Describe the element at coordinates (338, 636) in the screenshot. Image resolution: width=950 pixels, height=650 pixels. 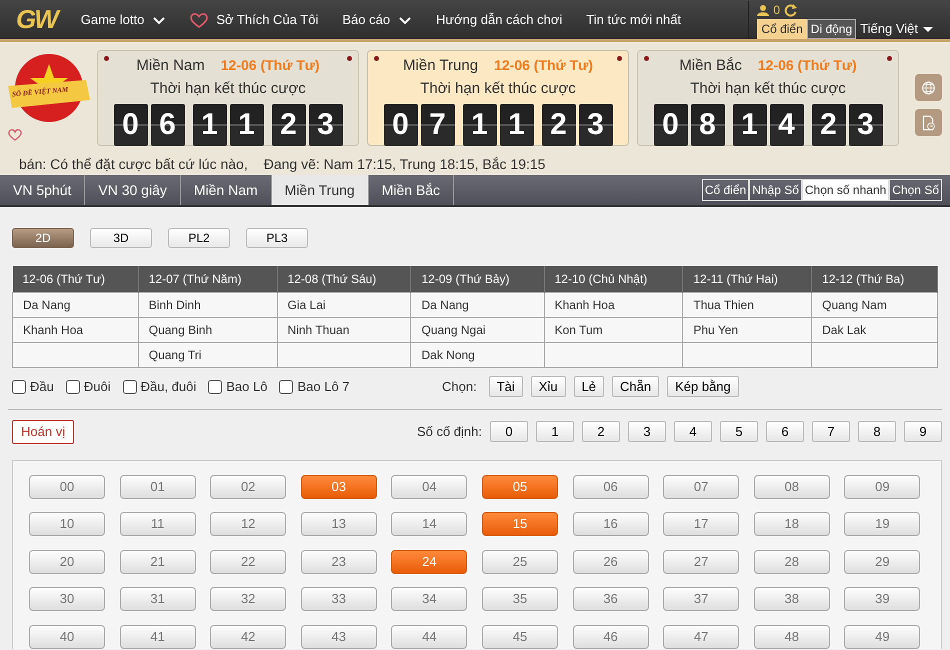
I see `number-button: 43` at that location.